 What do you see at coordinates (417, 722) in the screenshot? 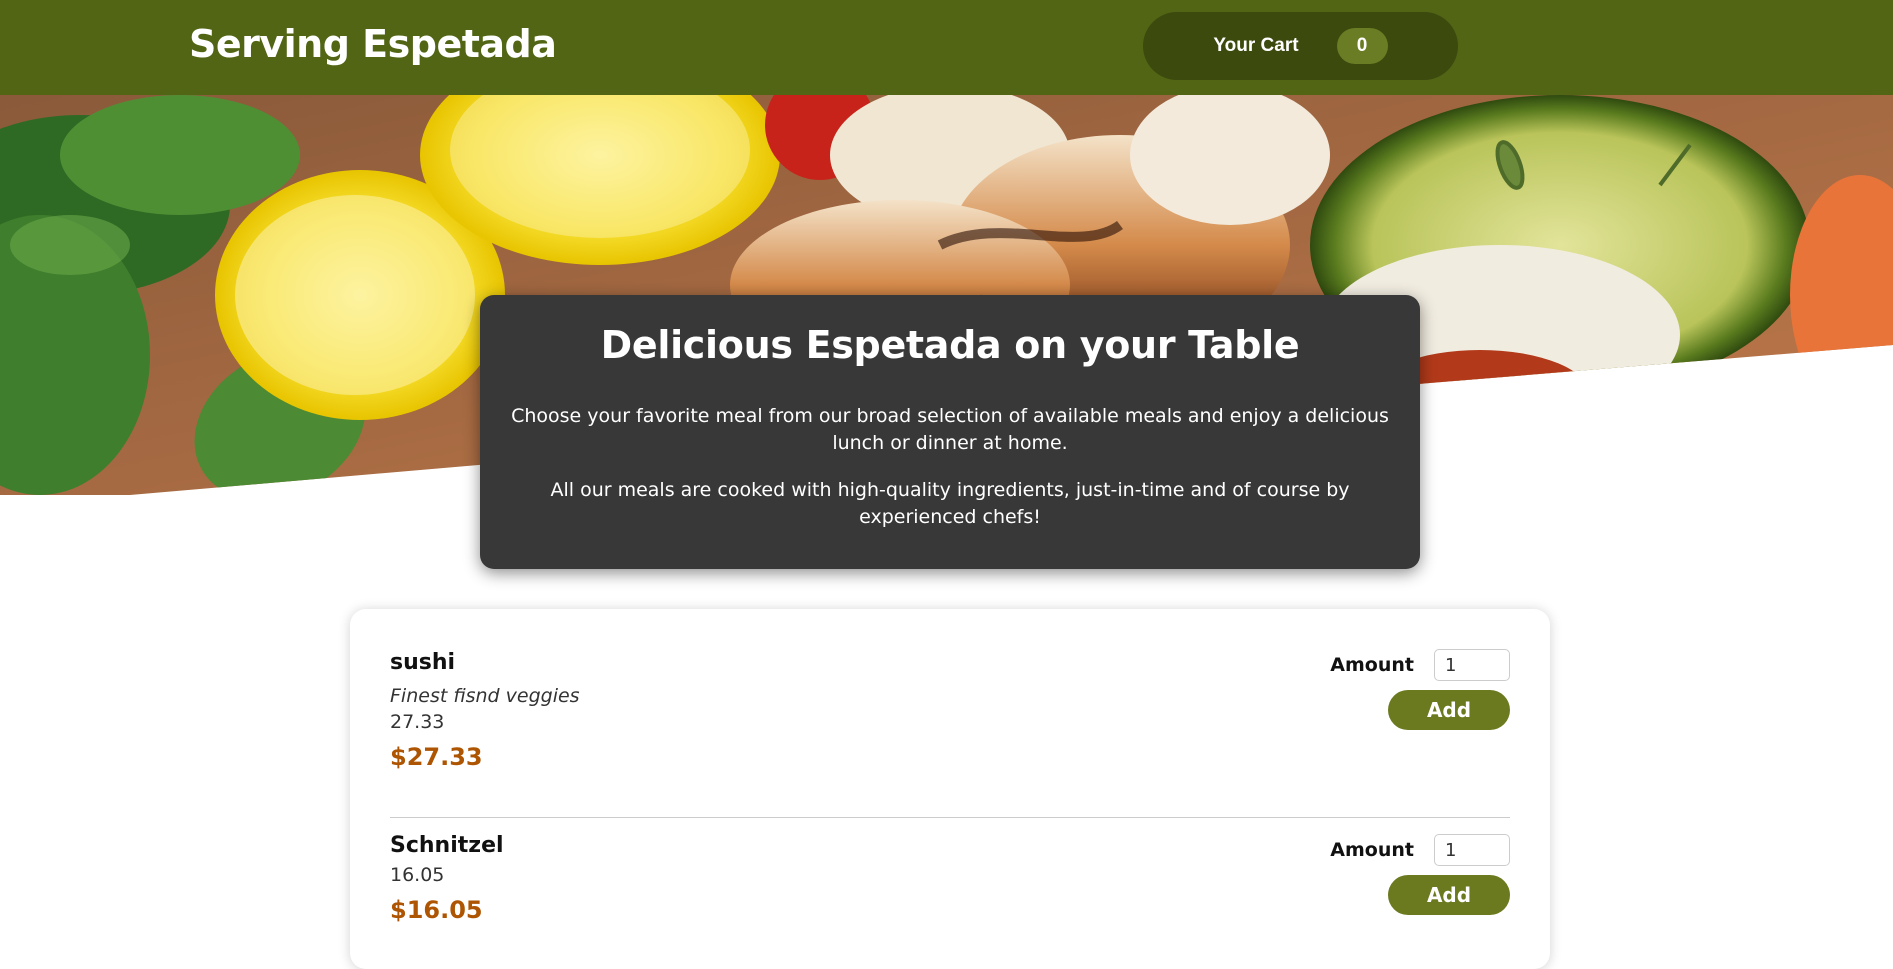
I see `meal-raw-price: 27.33` at bounding box center [417, 722].